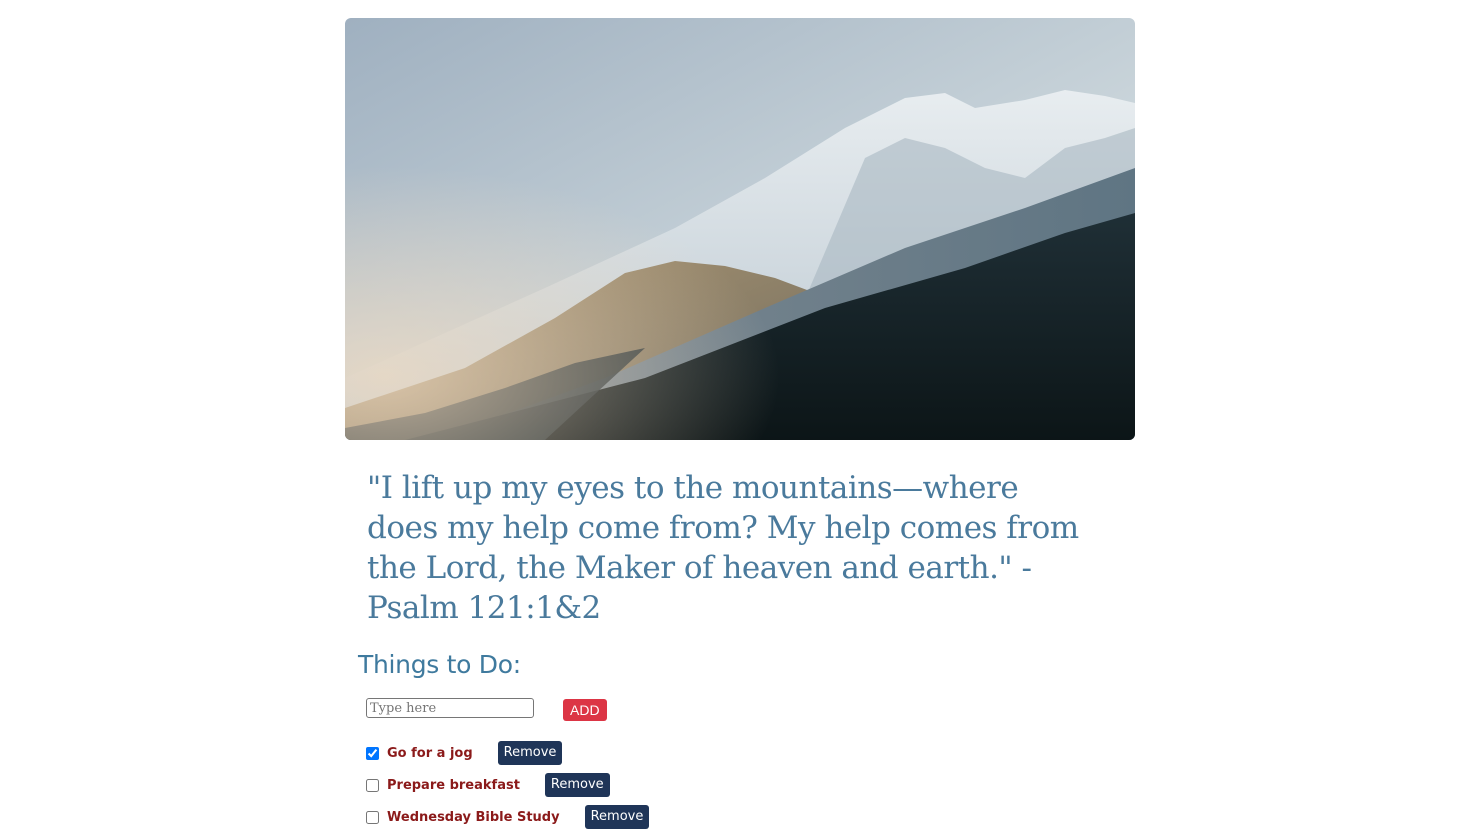 The image size is (1482, 839). What do you see at coordinates (450, 708) in the screenshot?
I see `todo-text-input` at bounding box center [450, 708].